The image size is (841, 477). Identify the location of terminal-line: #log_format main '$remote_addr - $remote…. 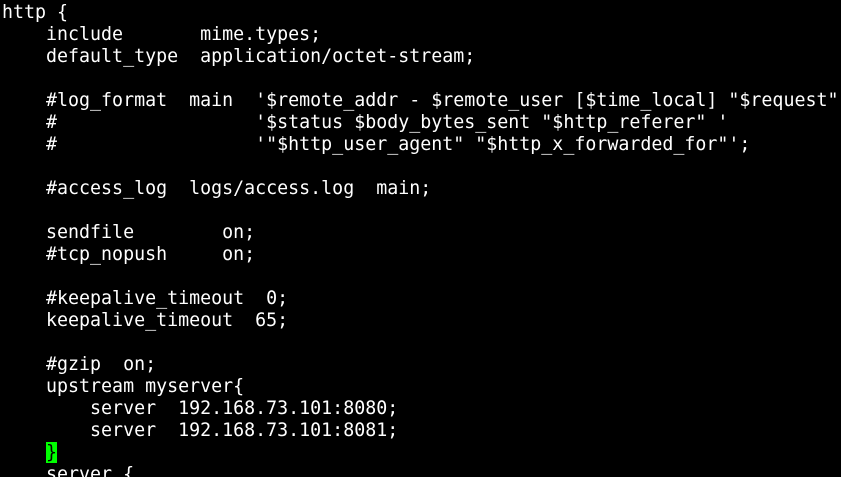
(420, 100).